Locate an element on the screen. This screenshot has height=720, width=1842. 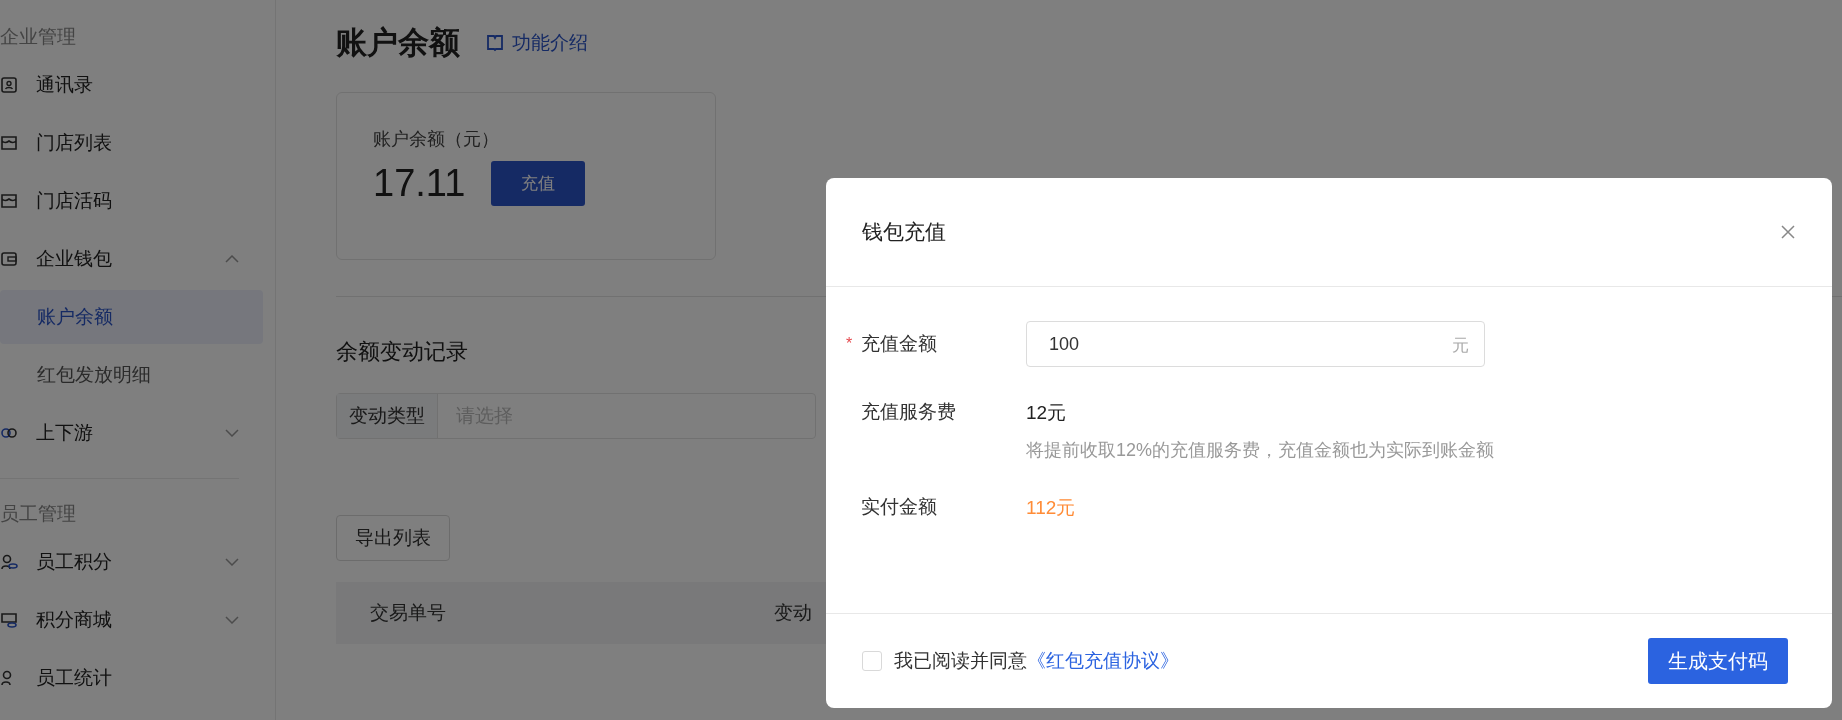
chevron-up-icon is located at coordinates (232, 259).